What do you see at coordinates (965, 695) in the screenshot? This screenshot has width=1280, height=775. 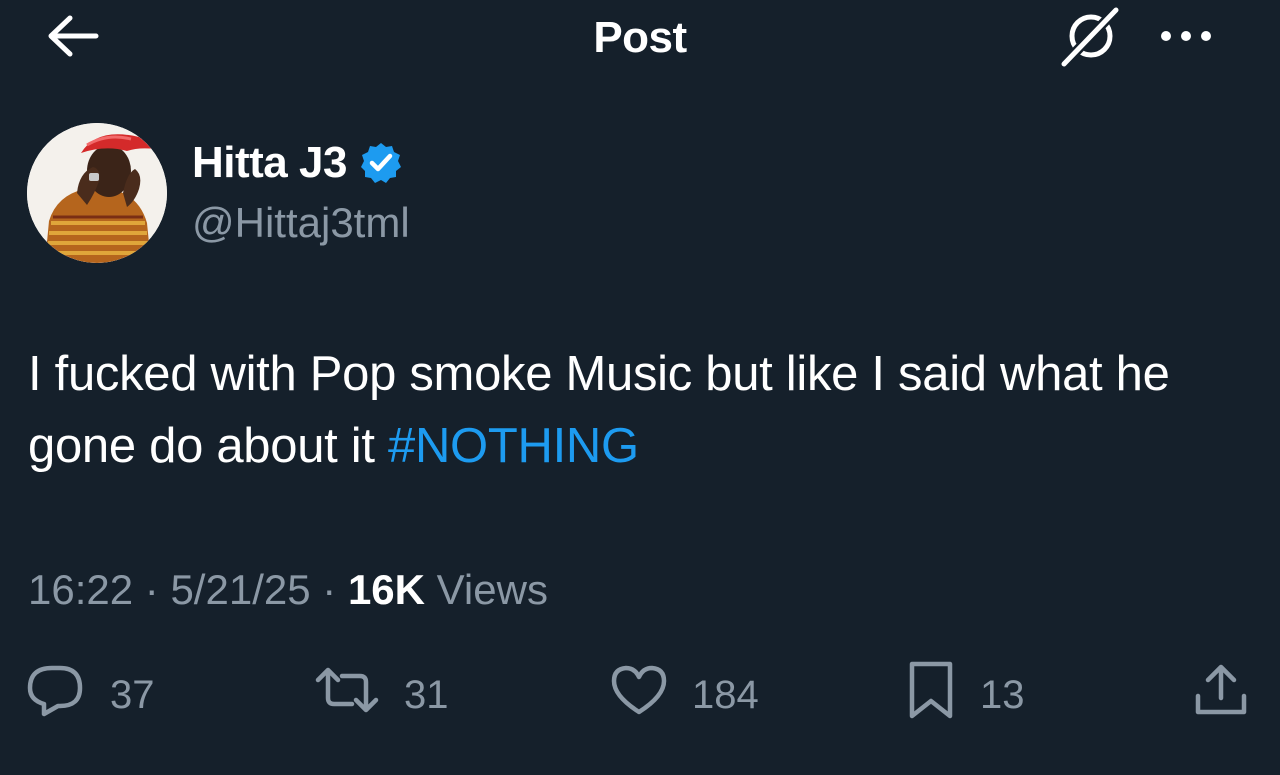 I see `bookmark-button: 13` at bounding box center [965, 695].